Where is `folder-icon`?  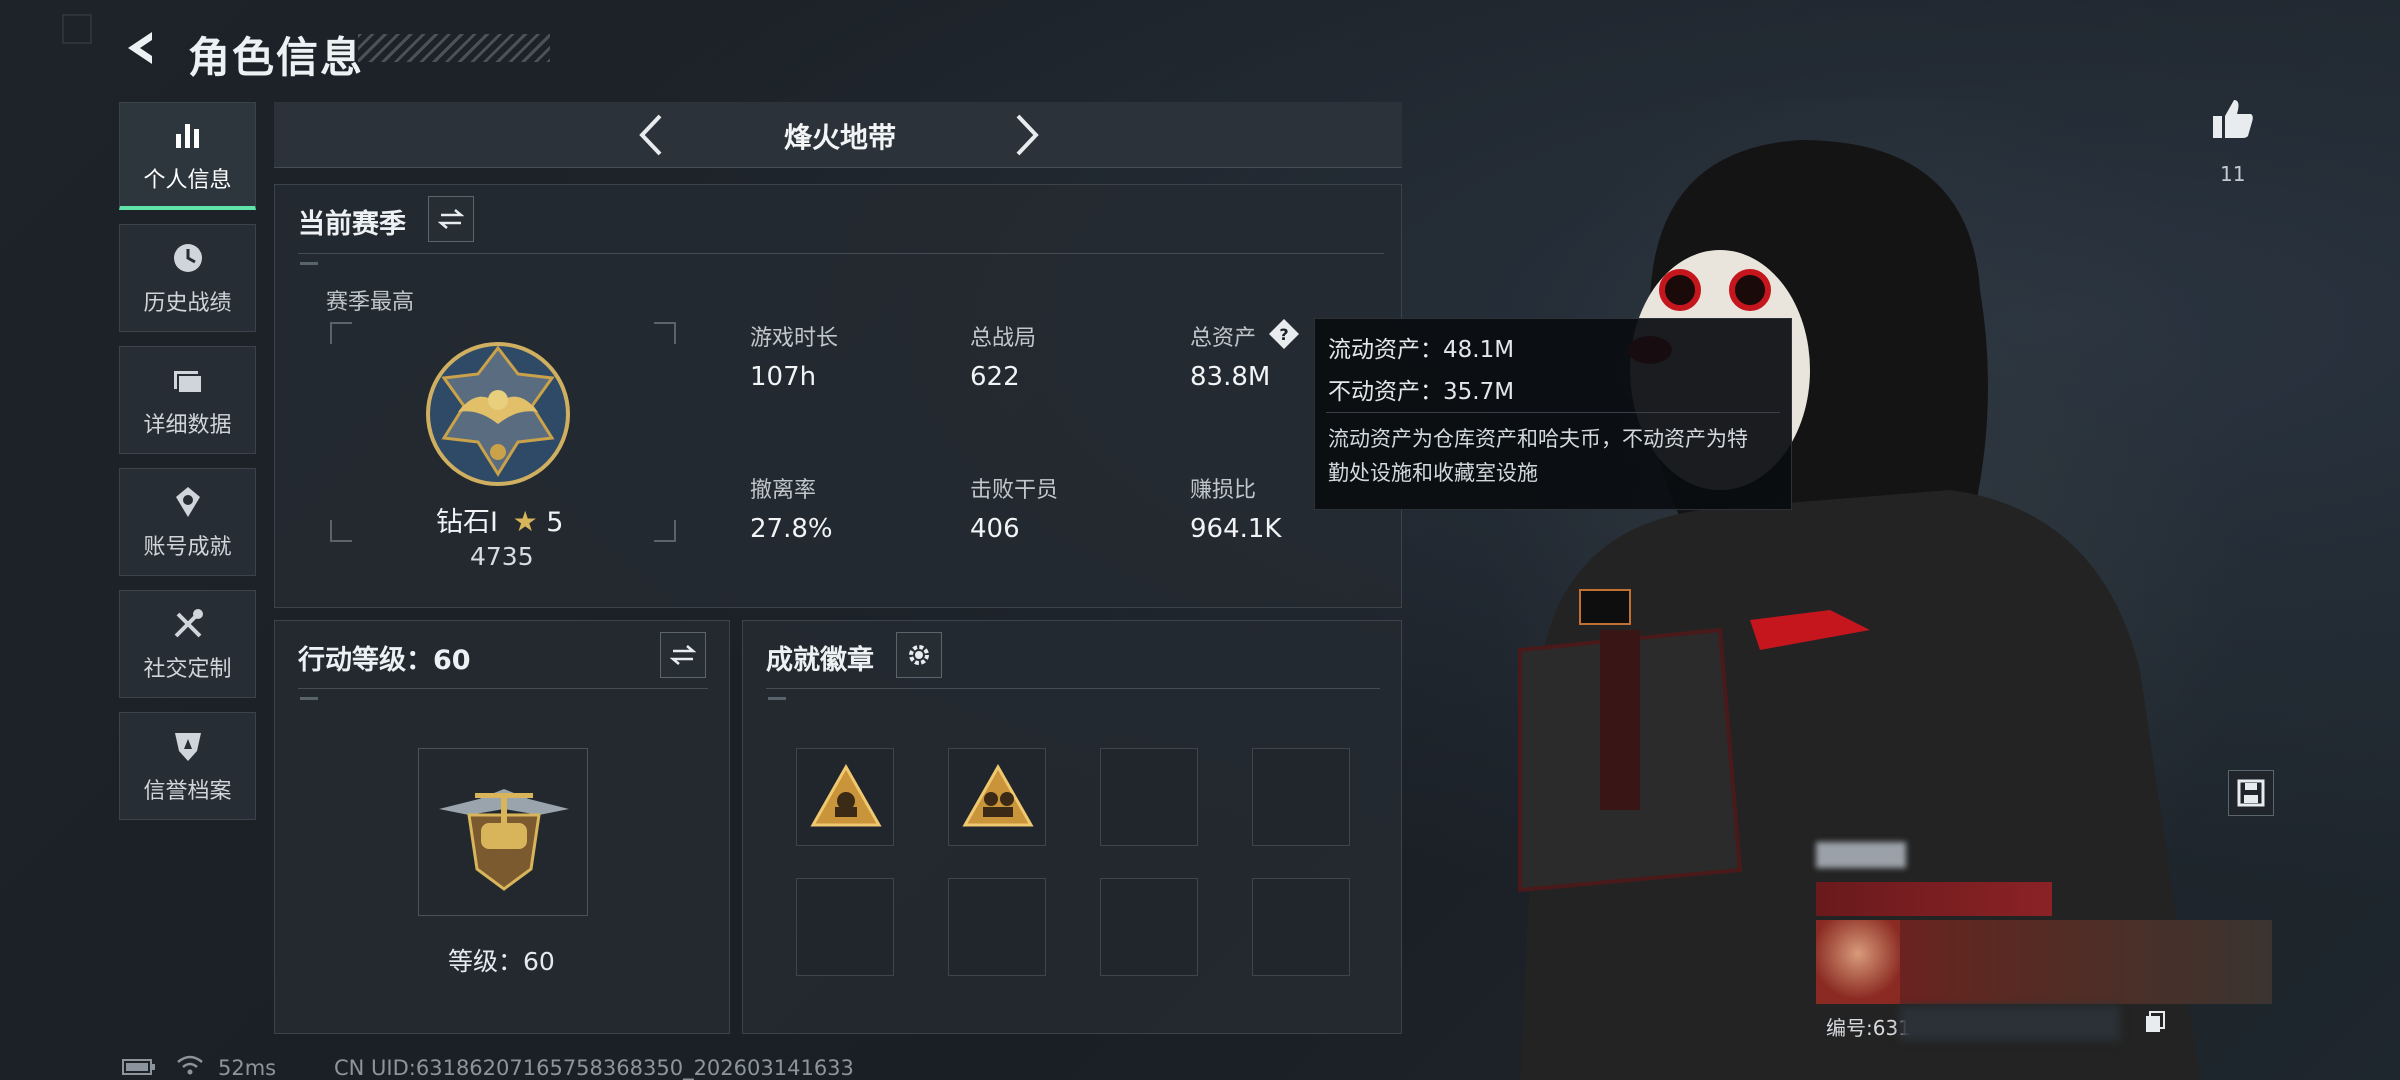 folder-icon is located at coordinates (188, 382).